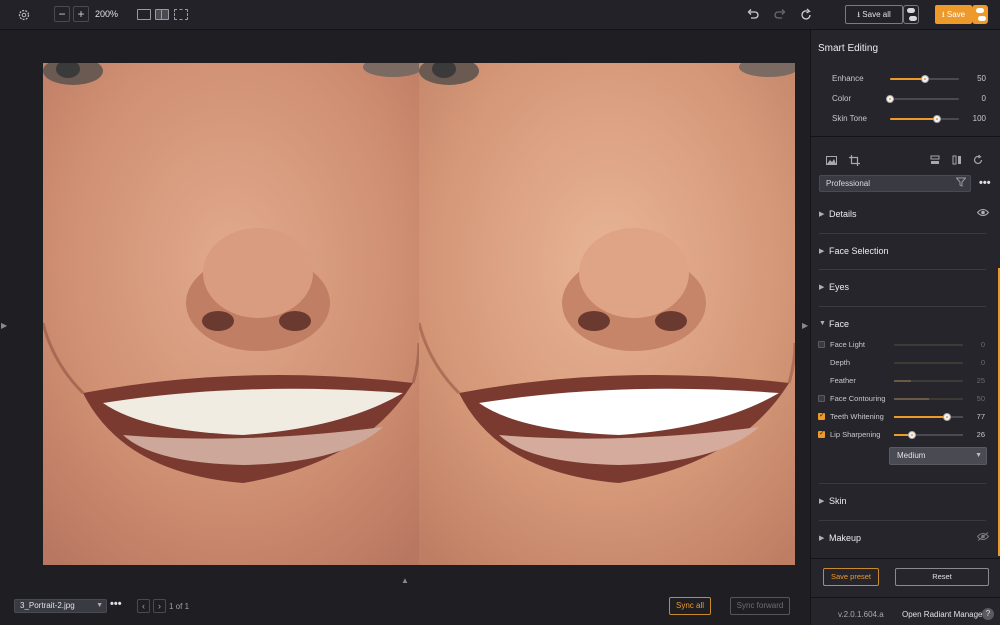 The image size is (1000, 625). I want to click on left-panel-toggle: ▶, so click(4, 325).